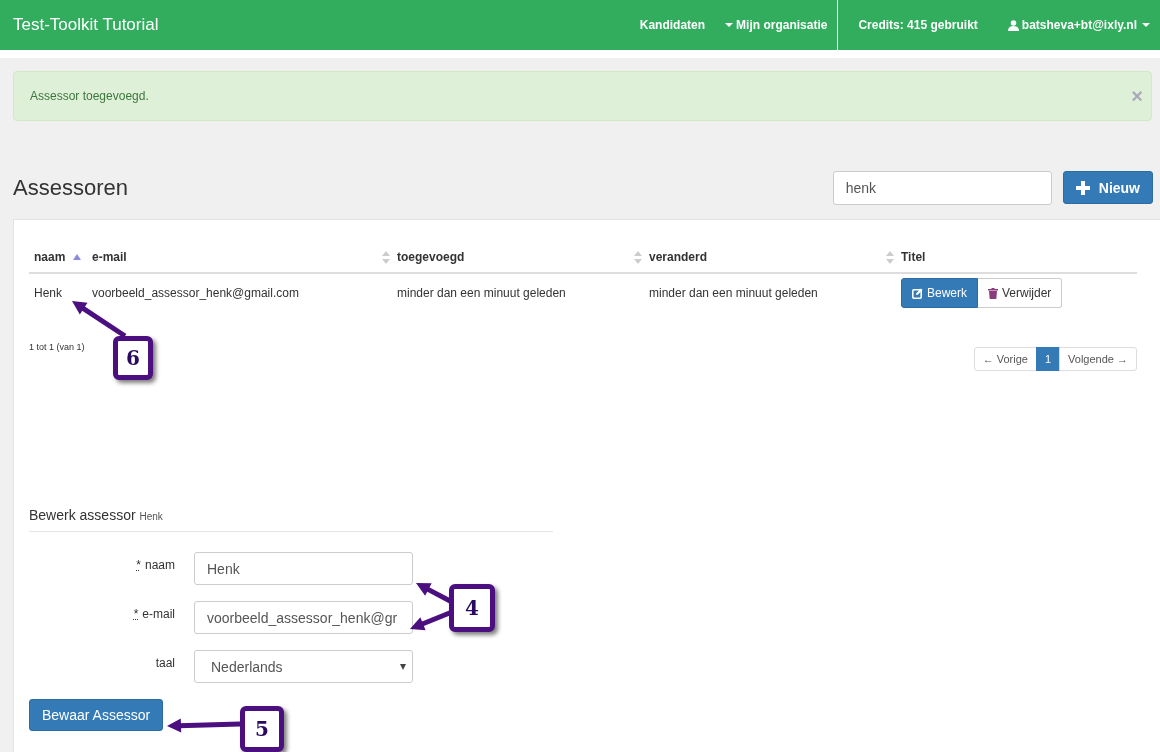 Image resolution: width=1160 pixels, height=752 pixels. Describe the element at coordinates (58, 255) in the screenshot. I see `column-header: naam` at that location.